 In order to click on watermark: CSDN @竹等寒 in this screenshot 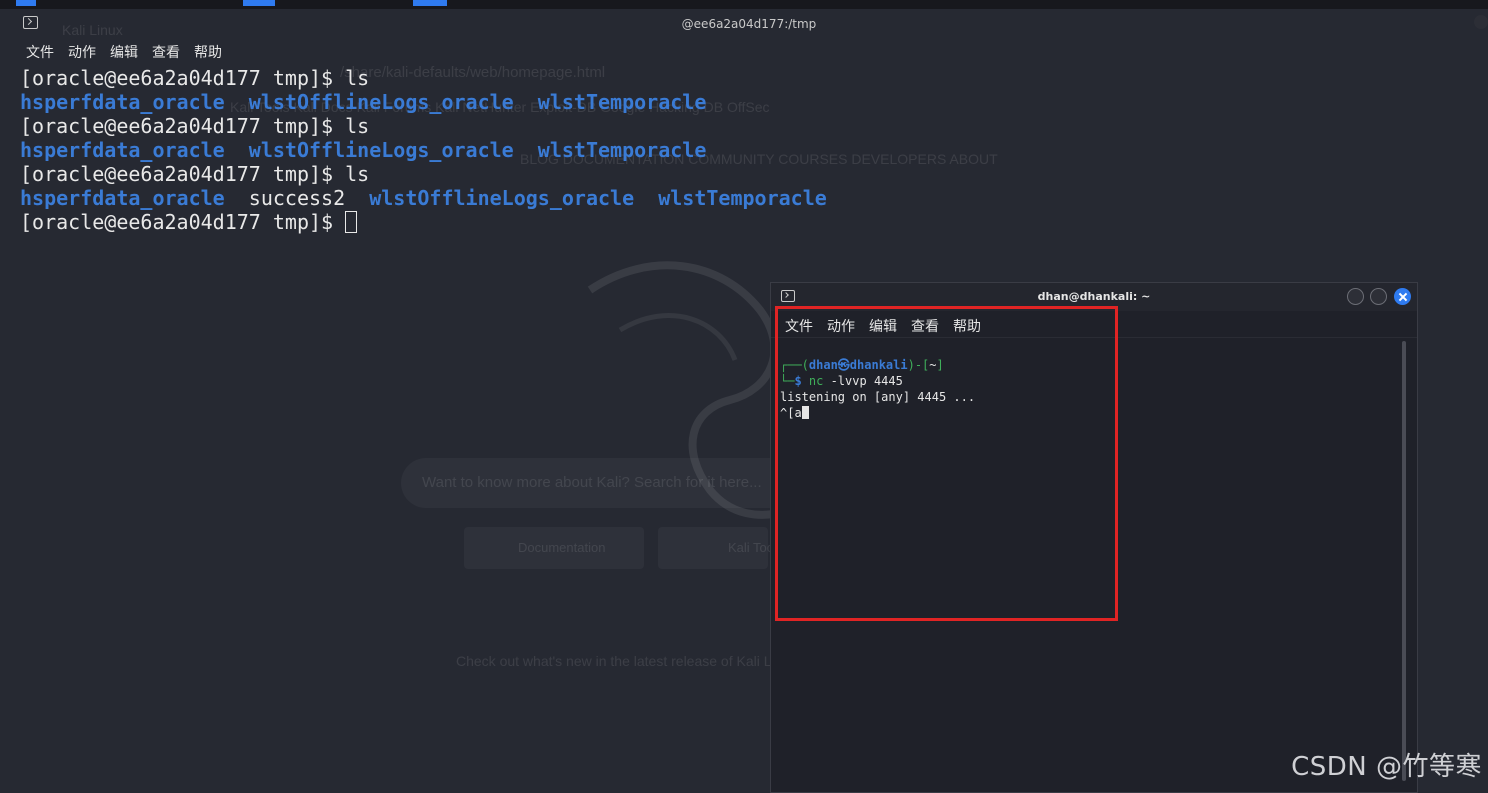, I will do `click(1386, 767)`.